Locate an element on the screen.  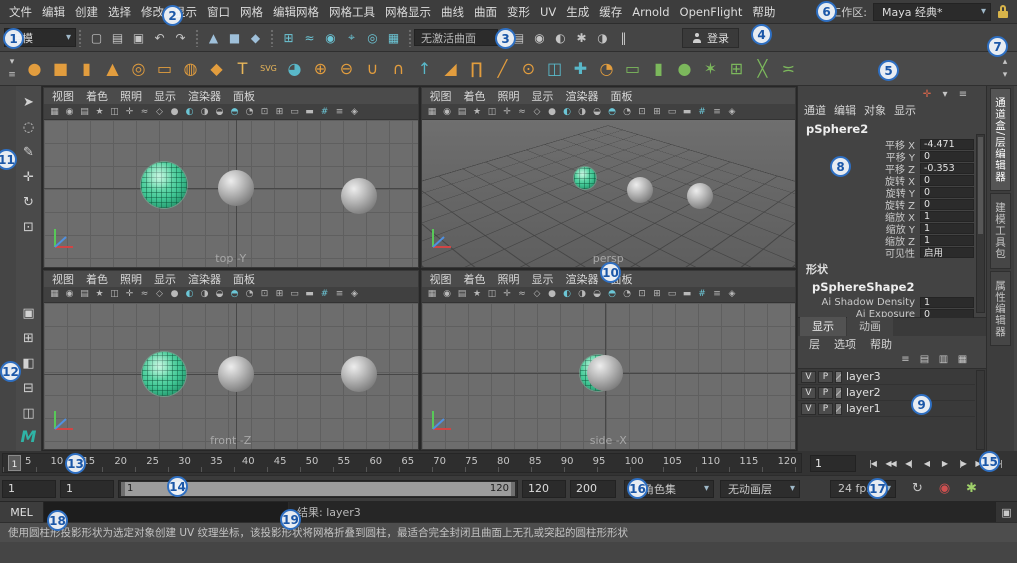
outliner-pane-layout-button: ◫ is located at coordinates (29, 413).